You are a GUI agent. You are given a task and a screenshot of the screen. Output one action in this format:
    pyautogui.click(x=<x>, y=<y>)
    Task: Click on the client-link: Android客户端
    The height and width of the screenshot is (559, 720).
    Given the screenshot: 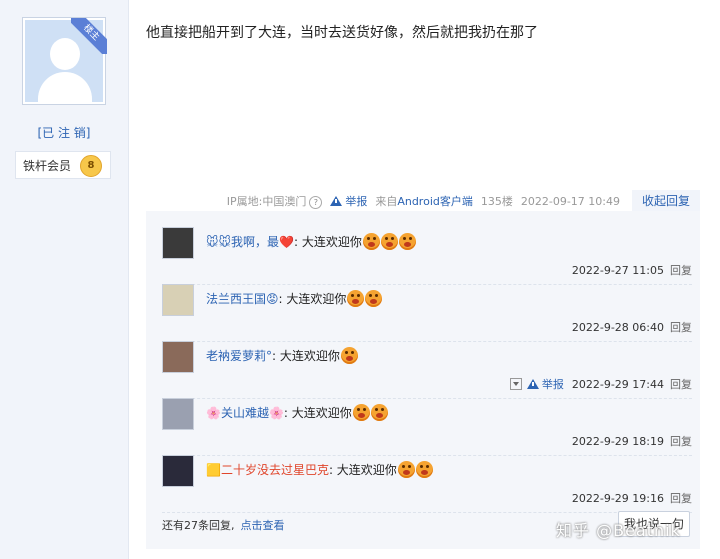 What is the action you would take?
    pyautogui.click(x=435, y=201)
    